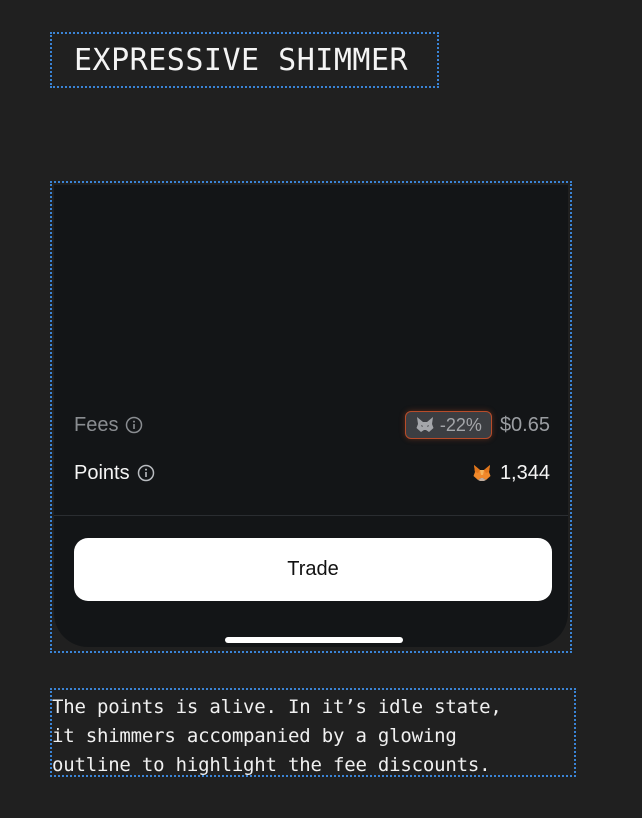  Describe the element at coordinates (312, 473) in the screenshot. I see `points-row: Points 1,344` at that location.